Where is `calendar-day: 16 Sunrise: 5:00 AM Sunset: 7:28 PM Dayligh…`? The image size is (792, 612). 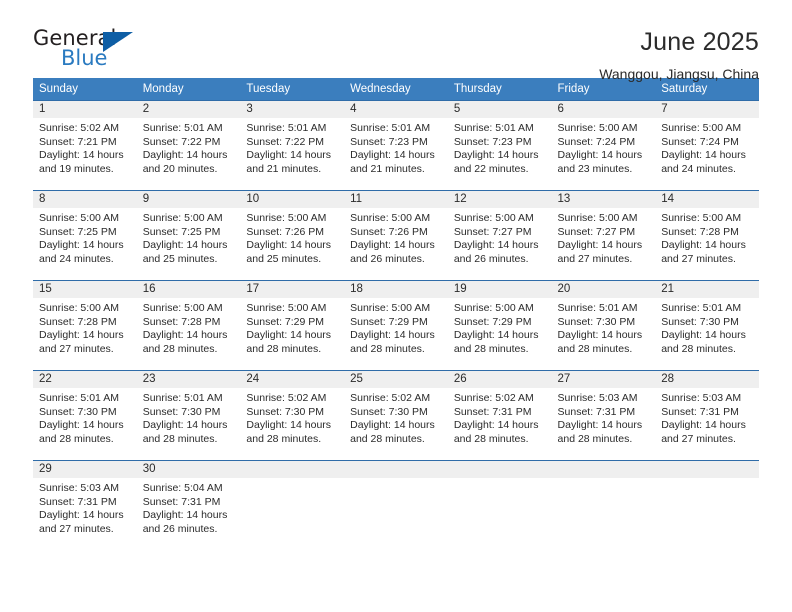 calendar-day: 16 Sunrise: 5:00 AM Sunset: 7:28 PM Dayligh… is located at coordinates (188, 325).